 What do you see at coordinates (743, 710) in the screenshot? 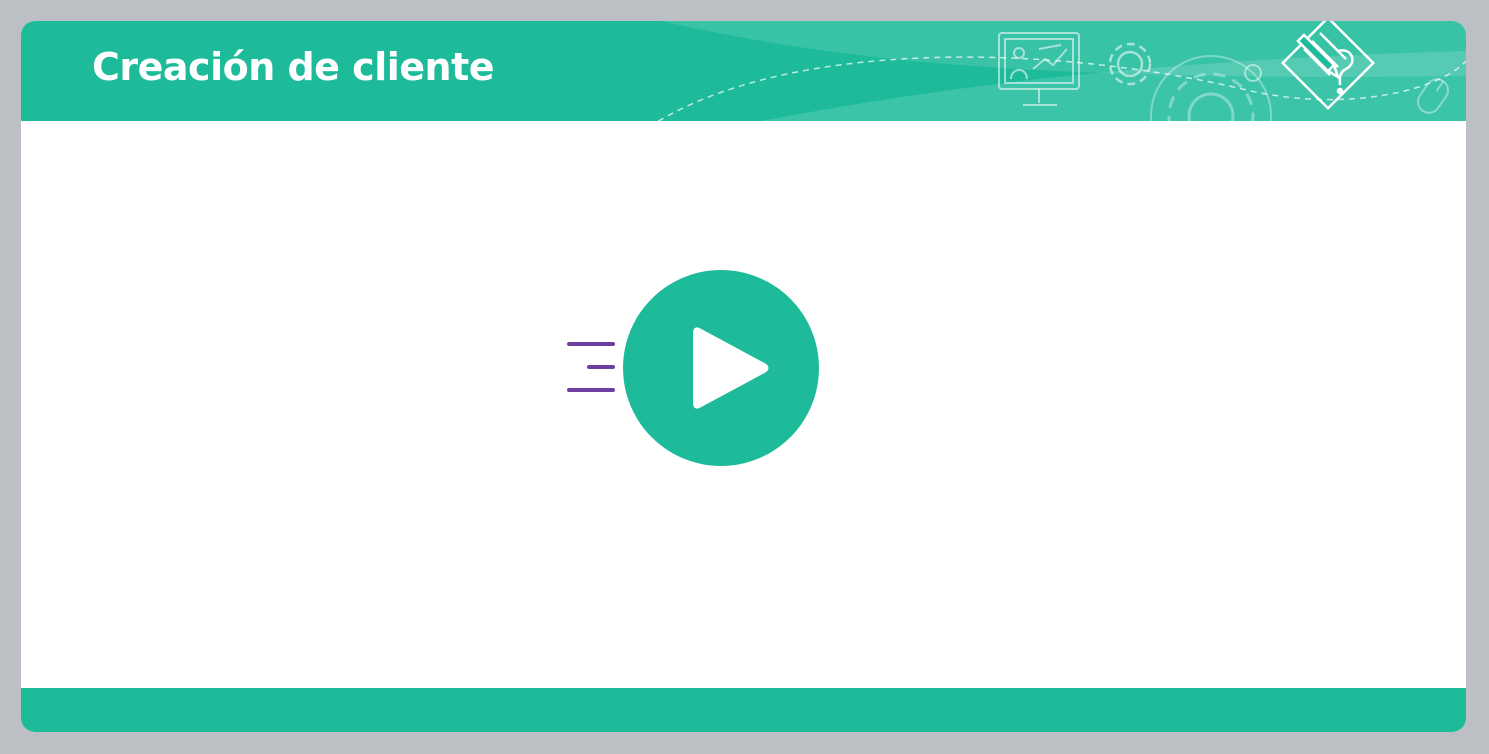
I see `footer-bar` at bounding box center [743, 710].